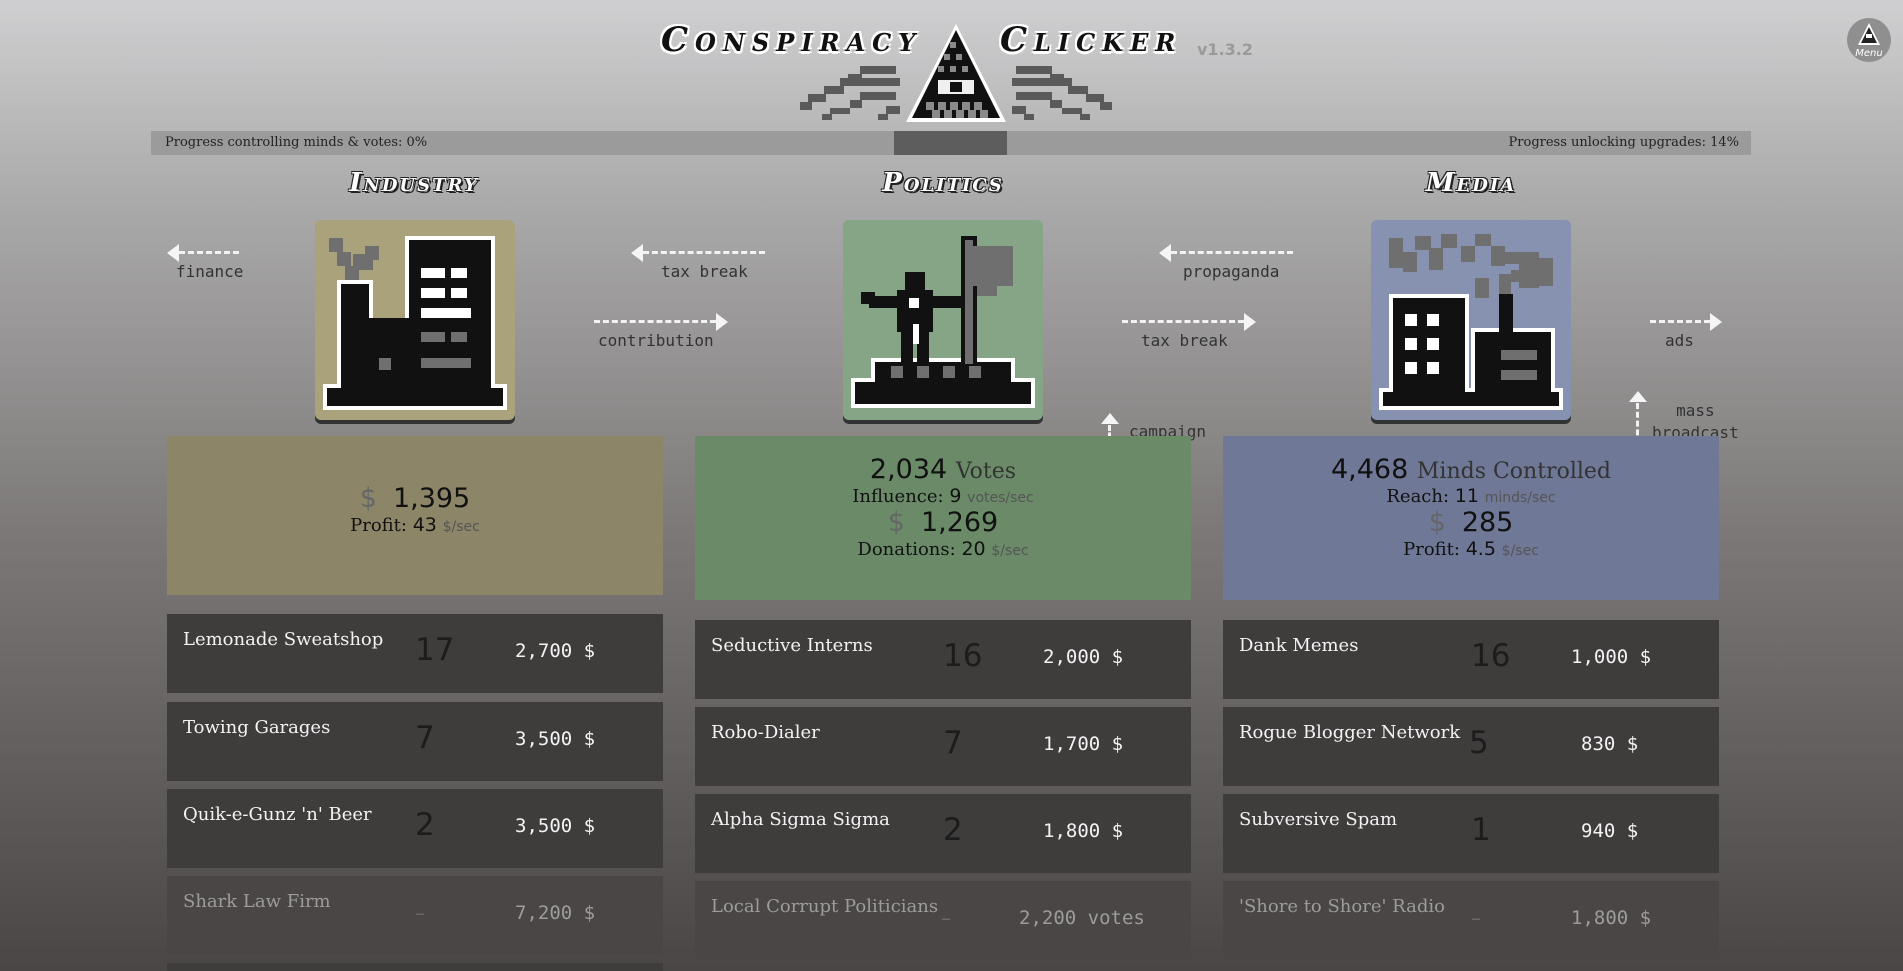 Image resolution: width=1903 pixels, height=971 pixels. I want to click on upgrade-price: 1,700 $, so click(1083, 744).